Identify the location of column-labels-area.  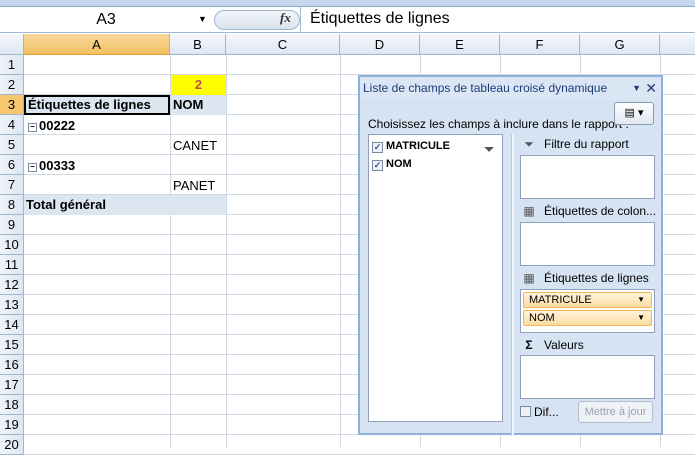
(587, 244).